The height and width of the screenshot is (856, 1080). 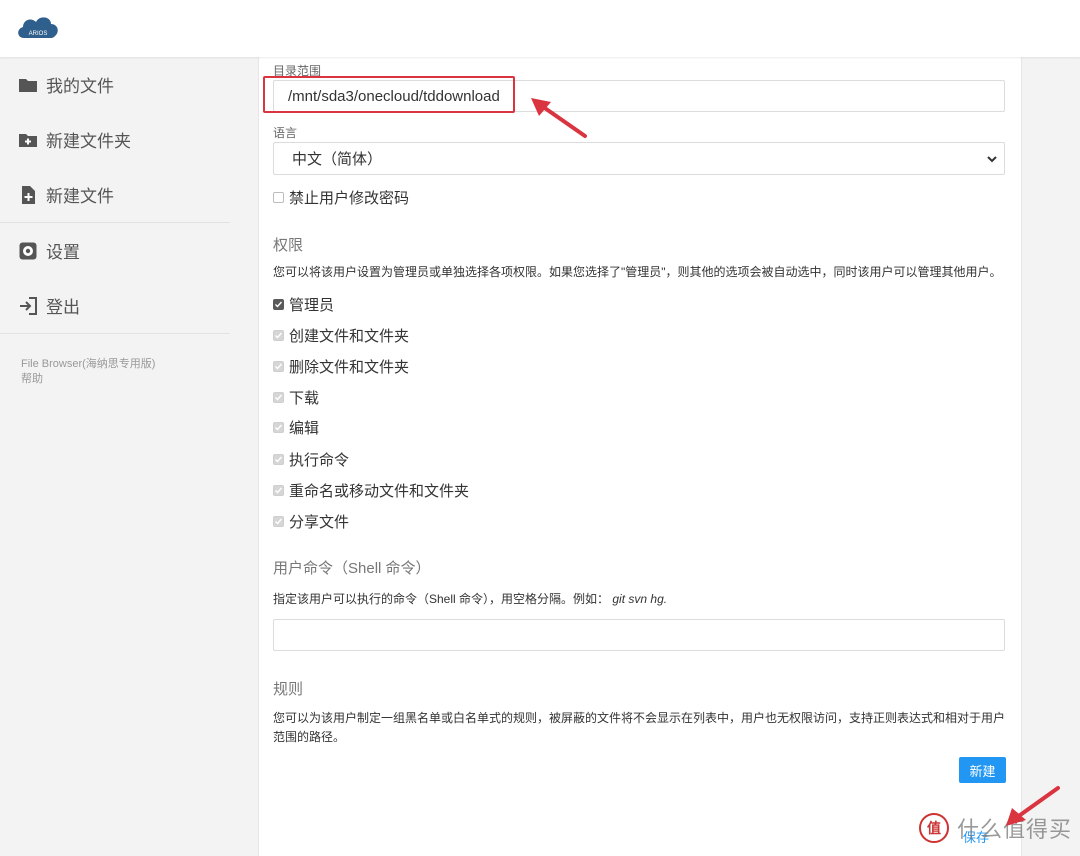 I want to click on perm-share-row: 分享文件, so click(x=311, y=521).